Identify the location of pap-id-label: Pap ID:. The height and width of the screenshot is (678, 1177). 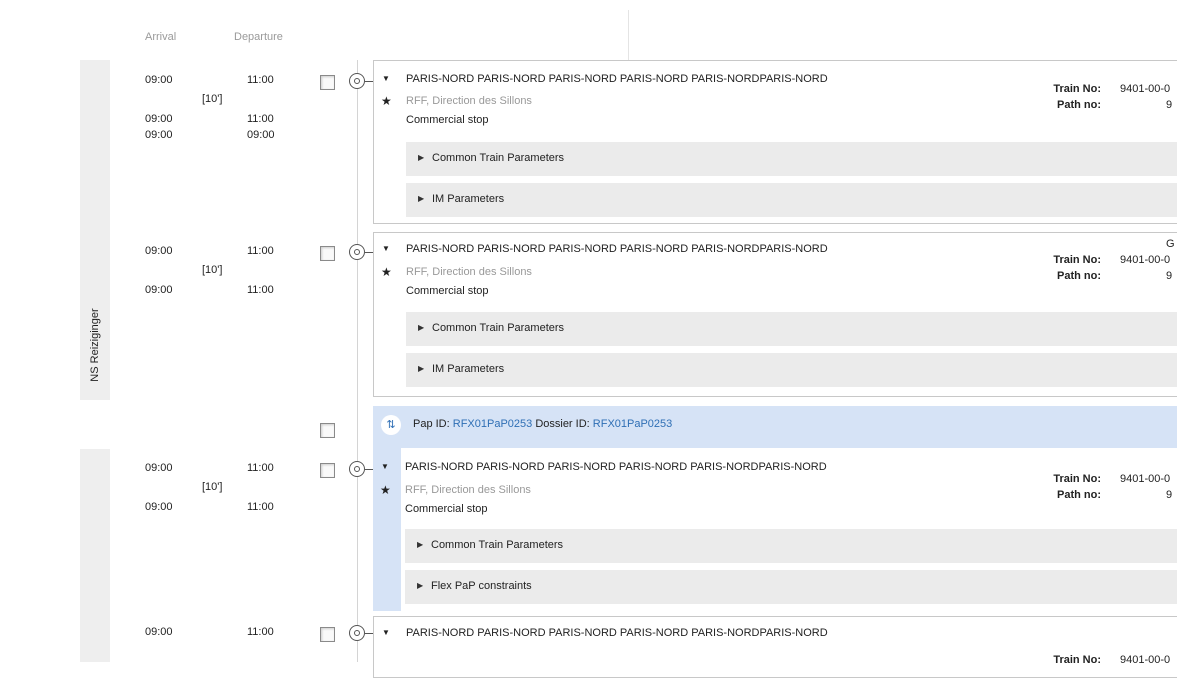
(431, 424).